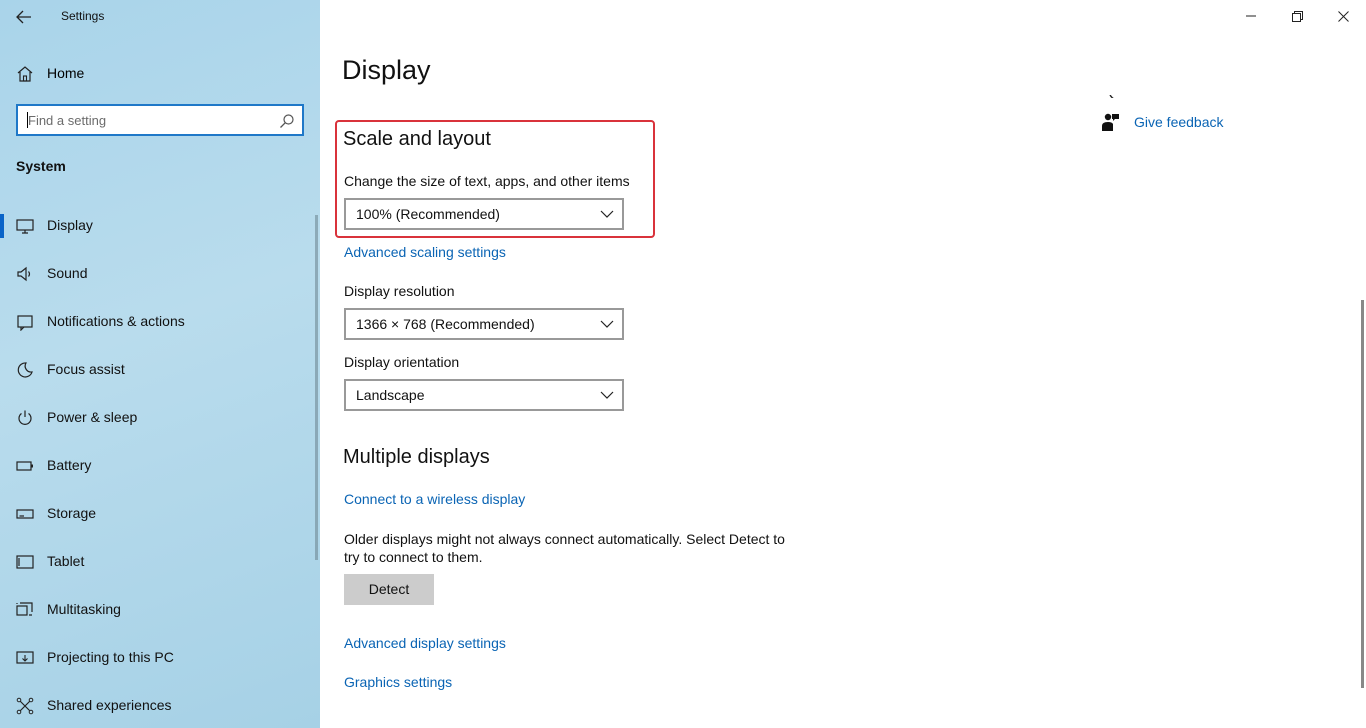  I want to click on back-button, so click(24, 17).